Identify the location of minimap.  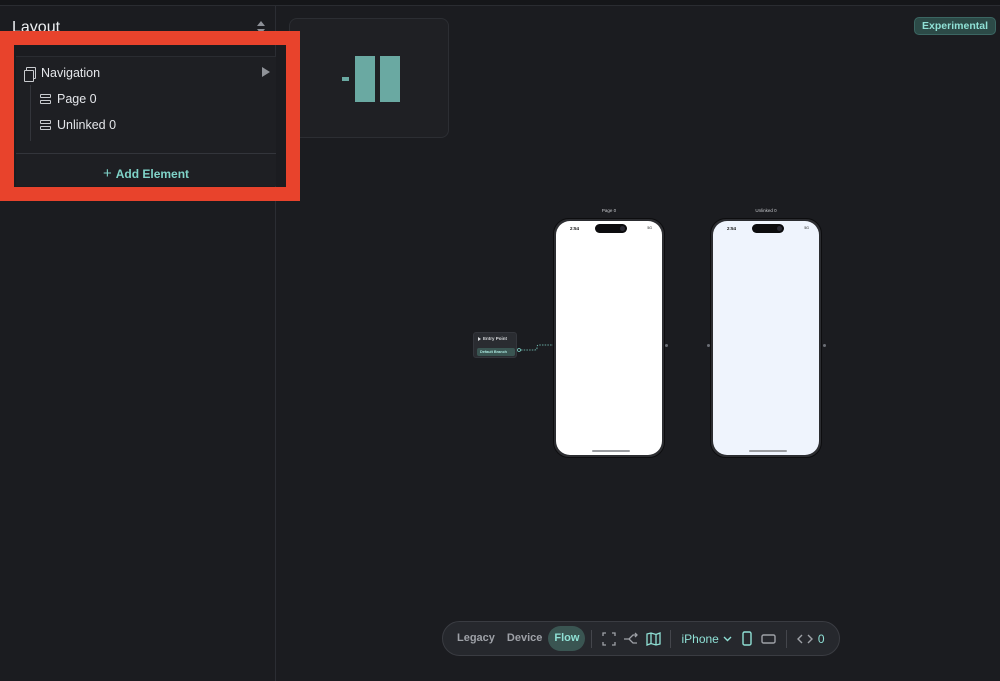
(369, 78).